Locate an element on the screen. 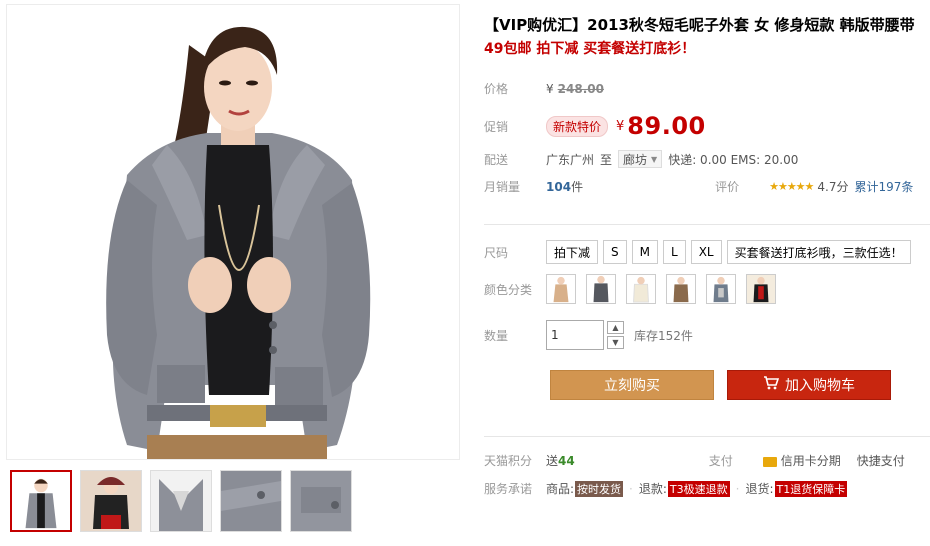 The image size is (930, 546). size-label: 尺码 is located at coordinates (496, 252).